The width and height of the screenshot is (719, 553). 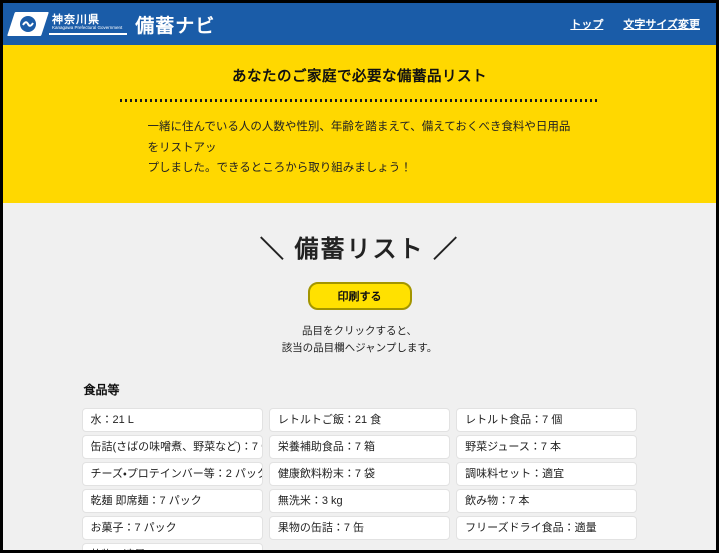 What do you see at coordinates (172, 546) in the screenshot?
I see `stock-item-dried-goods: 乾物：適量` at bounding box center [172, 546].